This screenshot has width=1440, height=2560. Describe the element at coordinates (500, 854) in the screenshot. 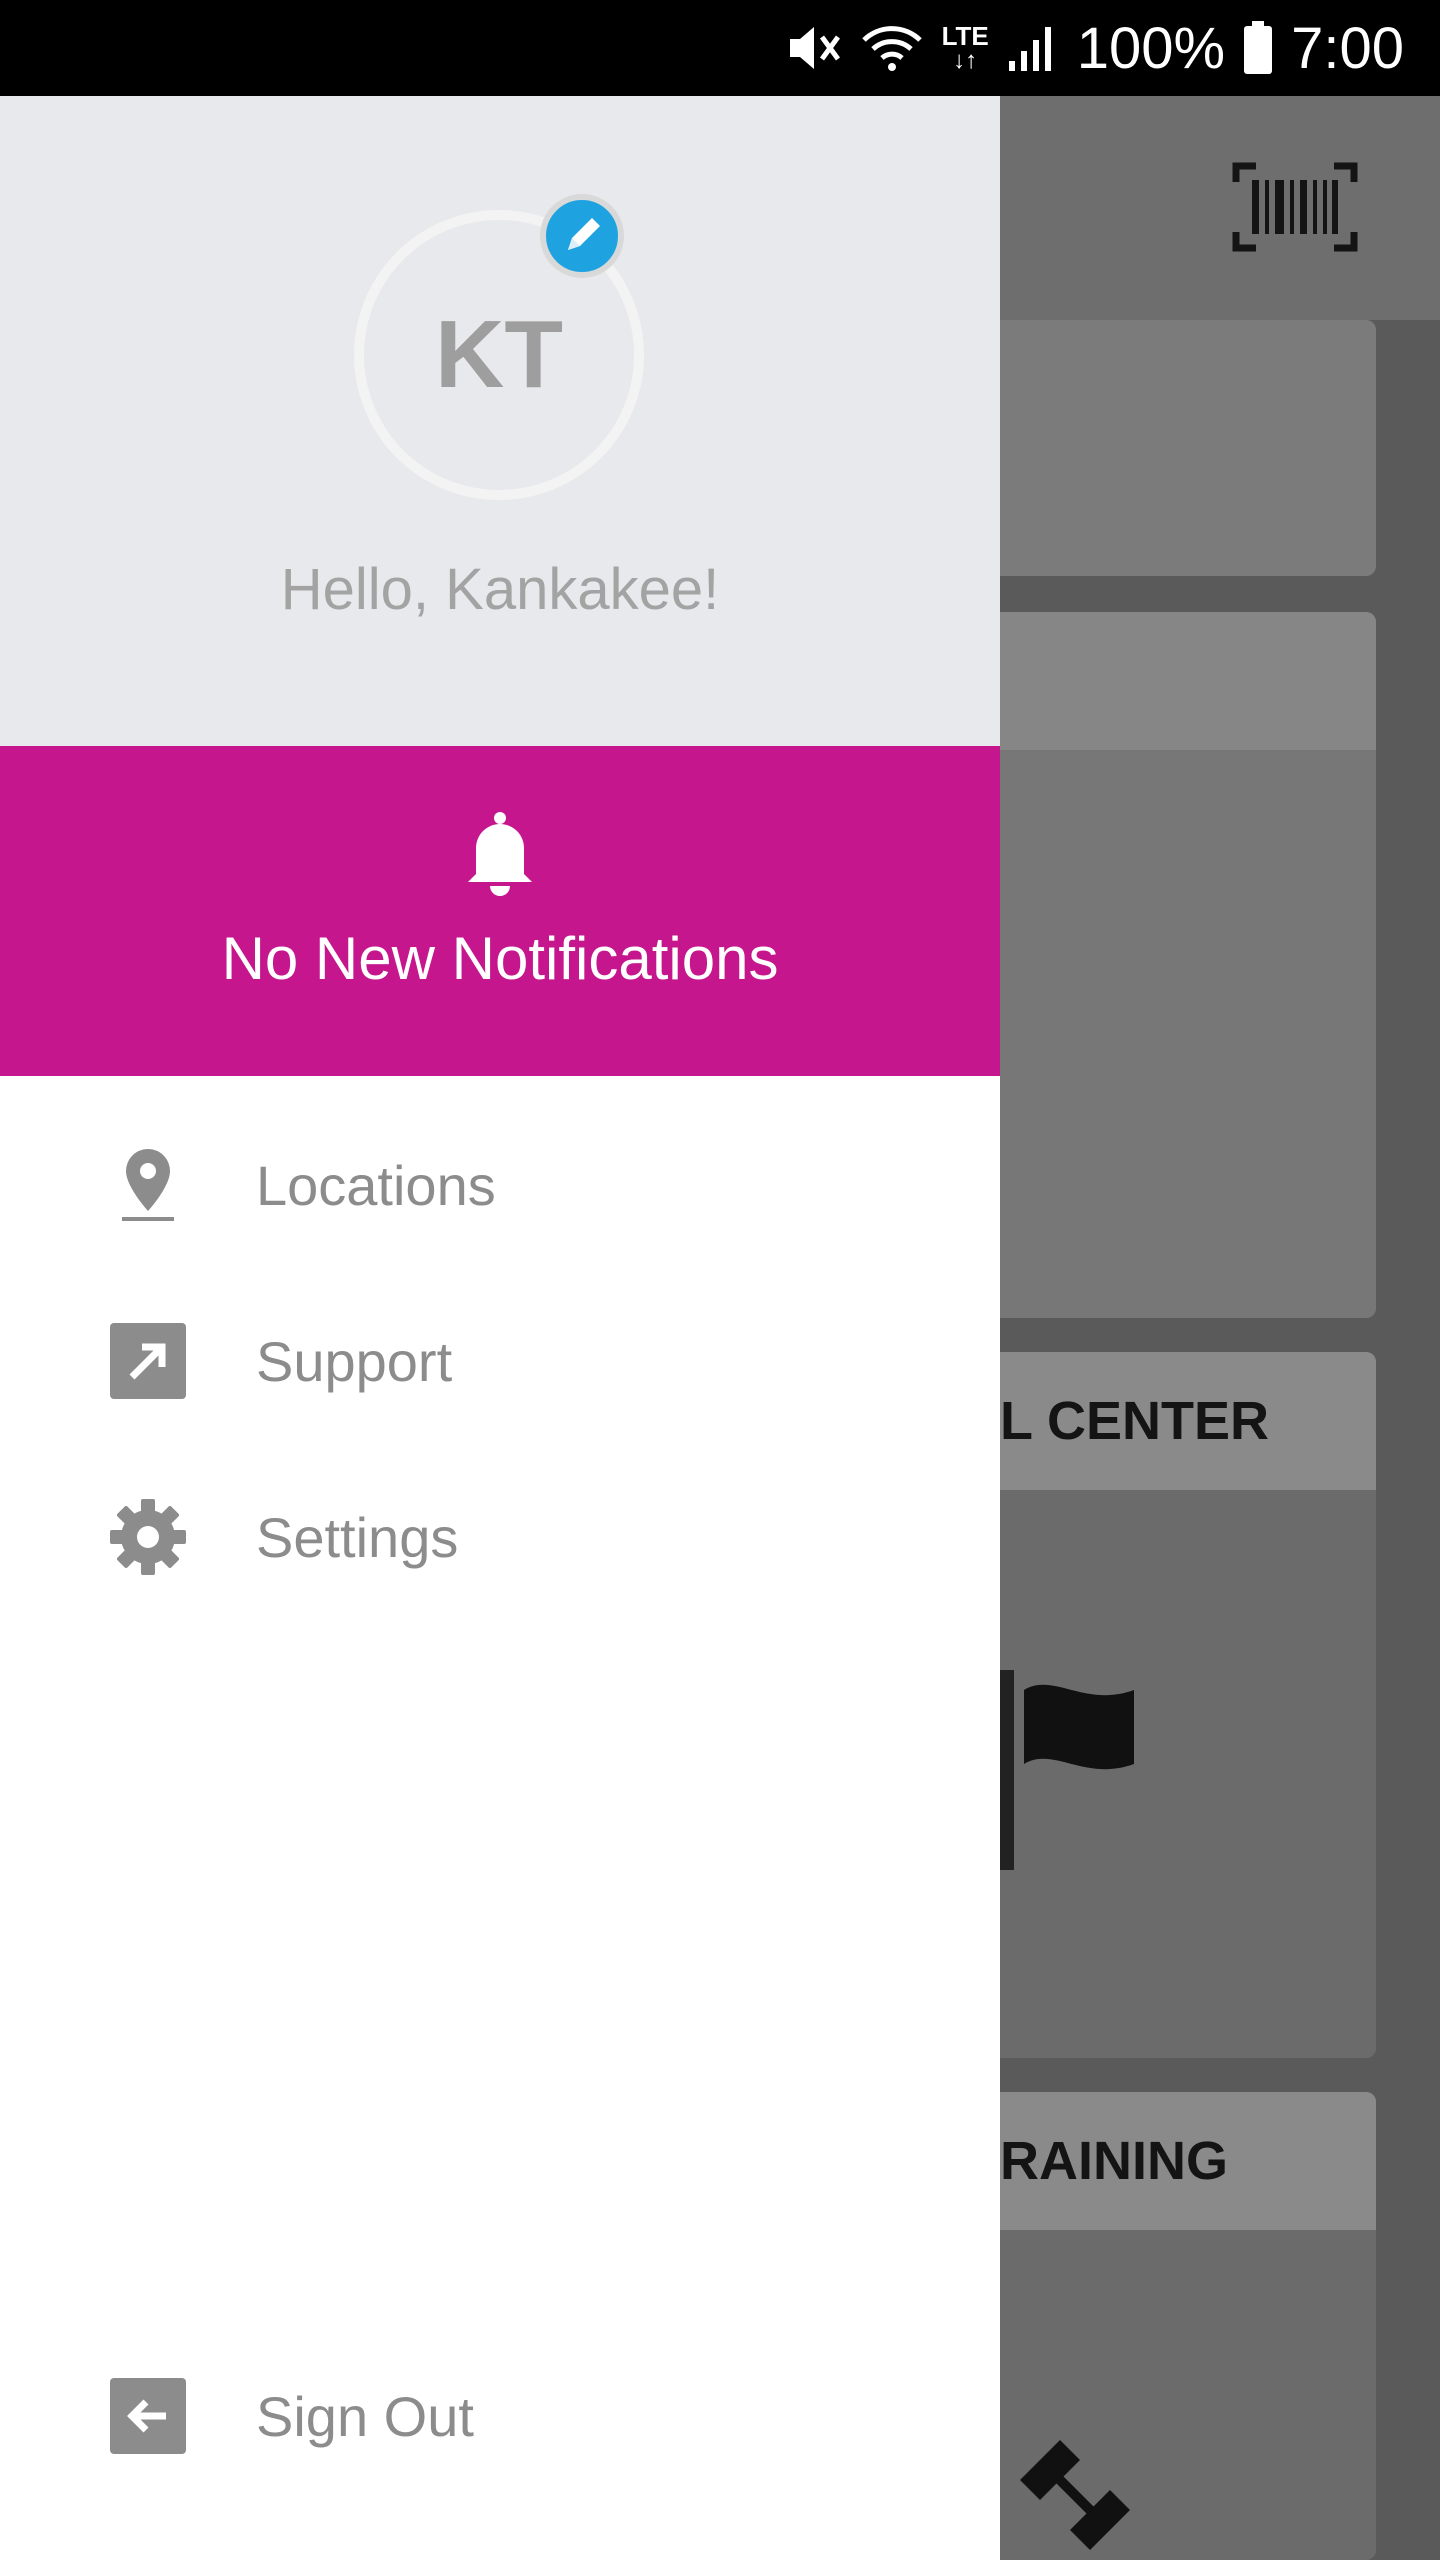

I see `bell-icon` at that location.